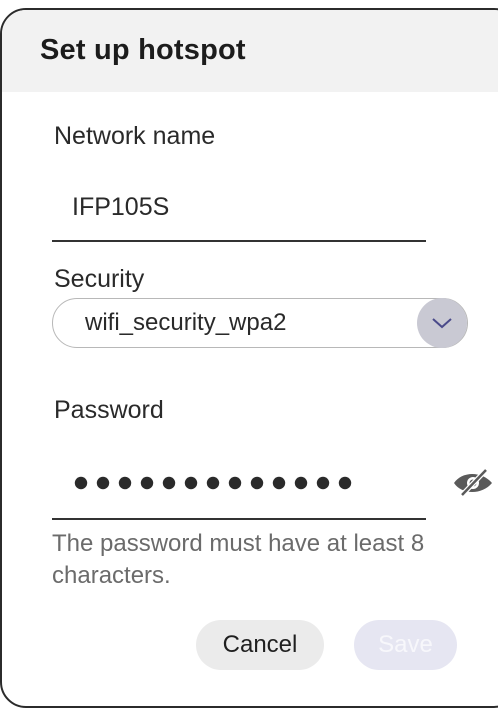 This screenshot has height=708, width=498. I want to click on password-label: Password, so click(109, 410).